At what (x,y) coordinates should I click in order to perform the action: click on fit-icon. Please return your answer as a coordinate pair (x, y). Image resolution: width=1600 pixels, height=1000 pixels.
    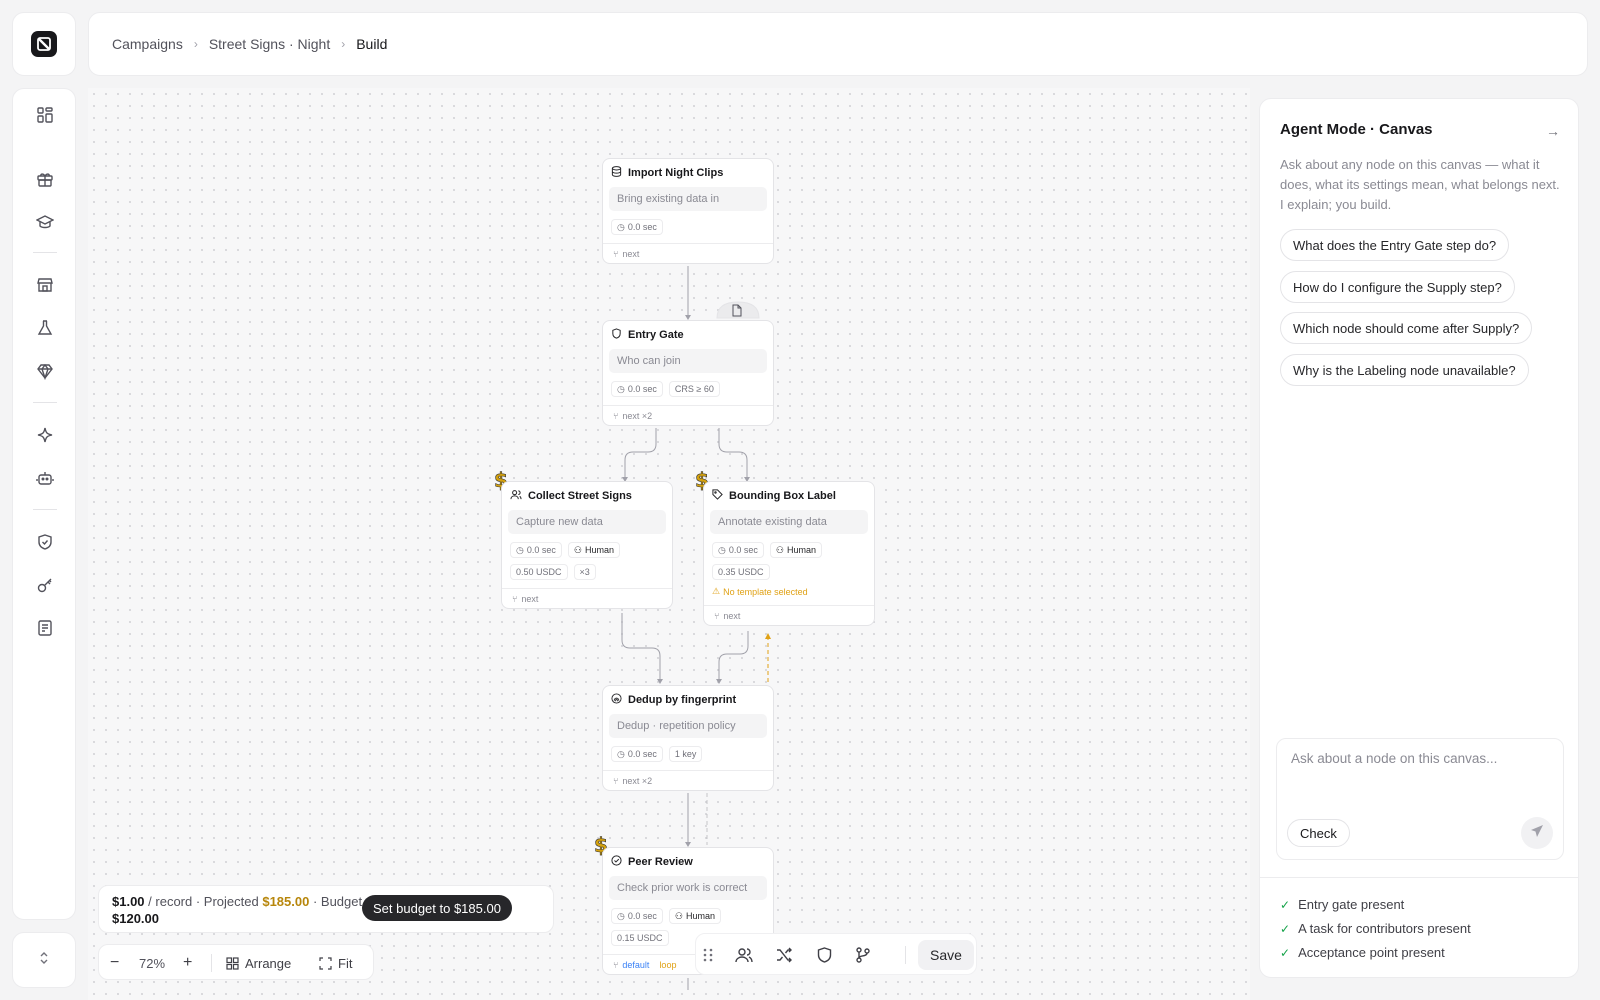
    Looking at the image, I should click on (325, 963).